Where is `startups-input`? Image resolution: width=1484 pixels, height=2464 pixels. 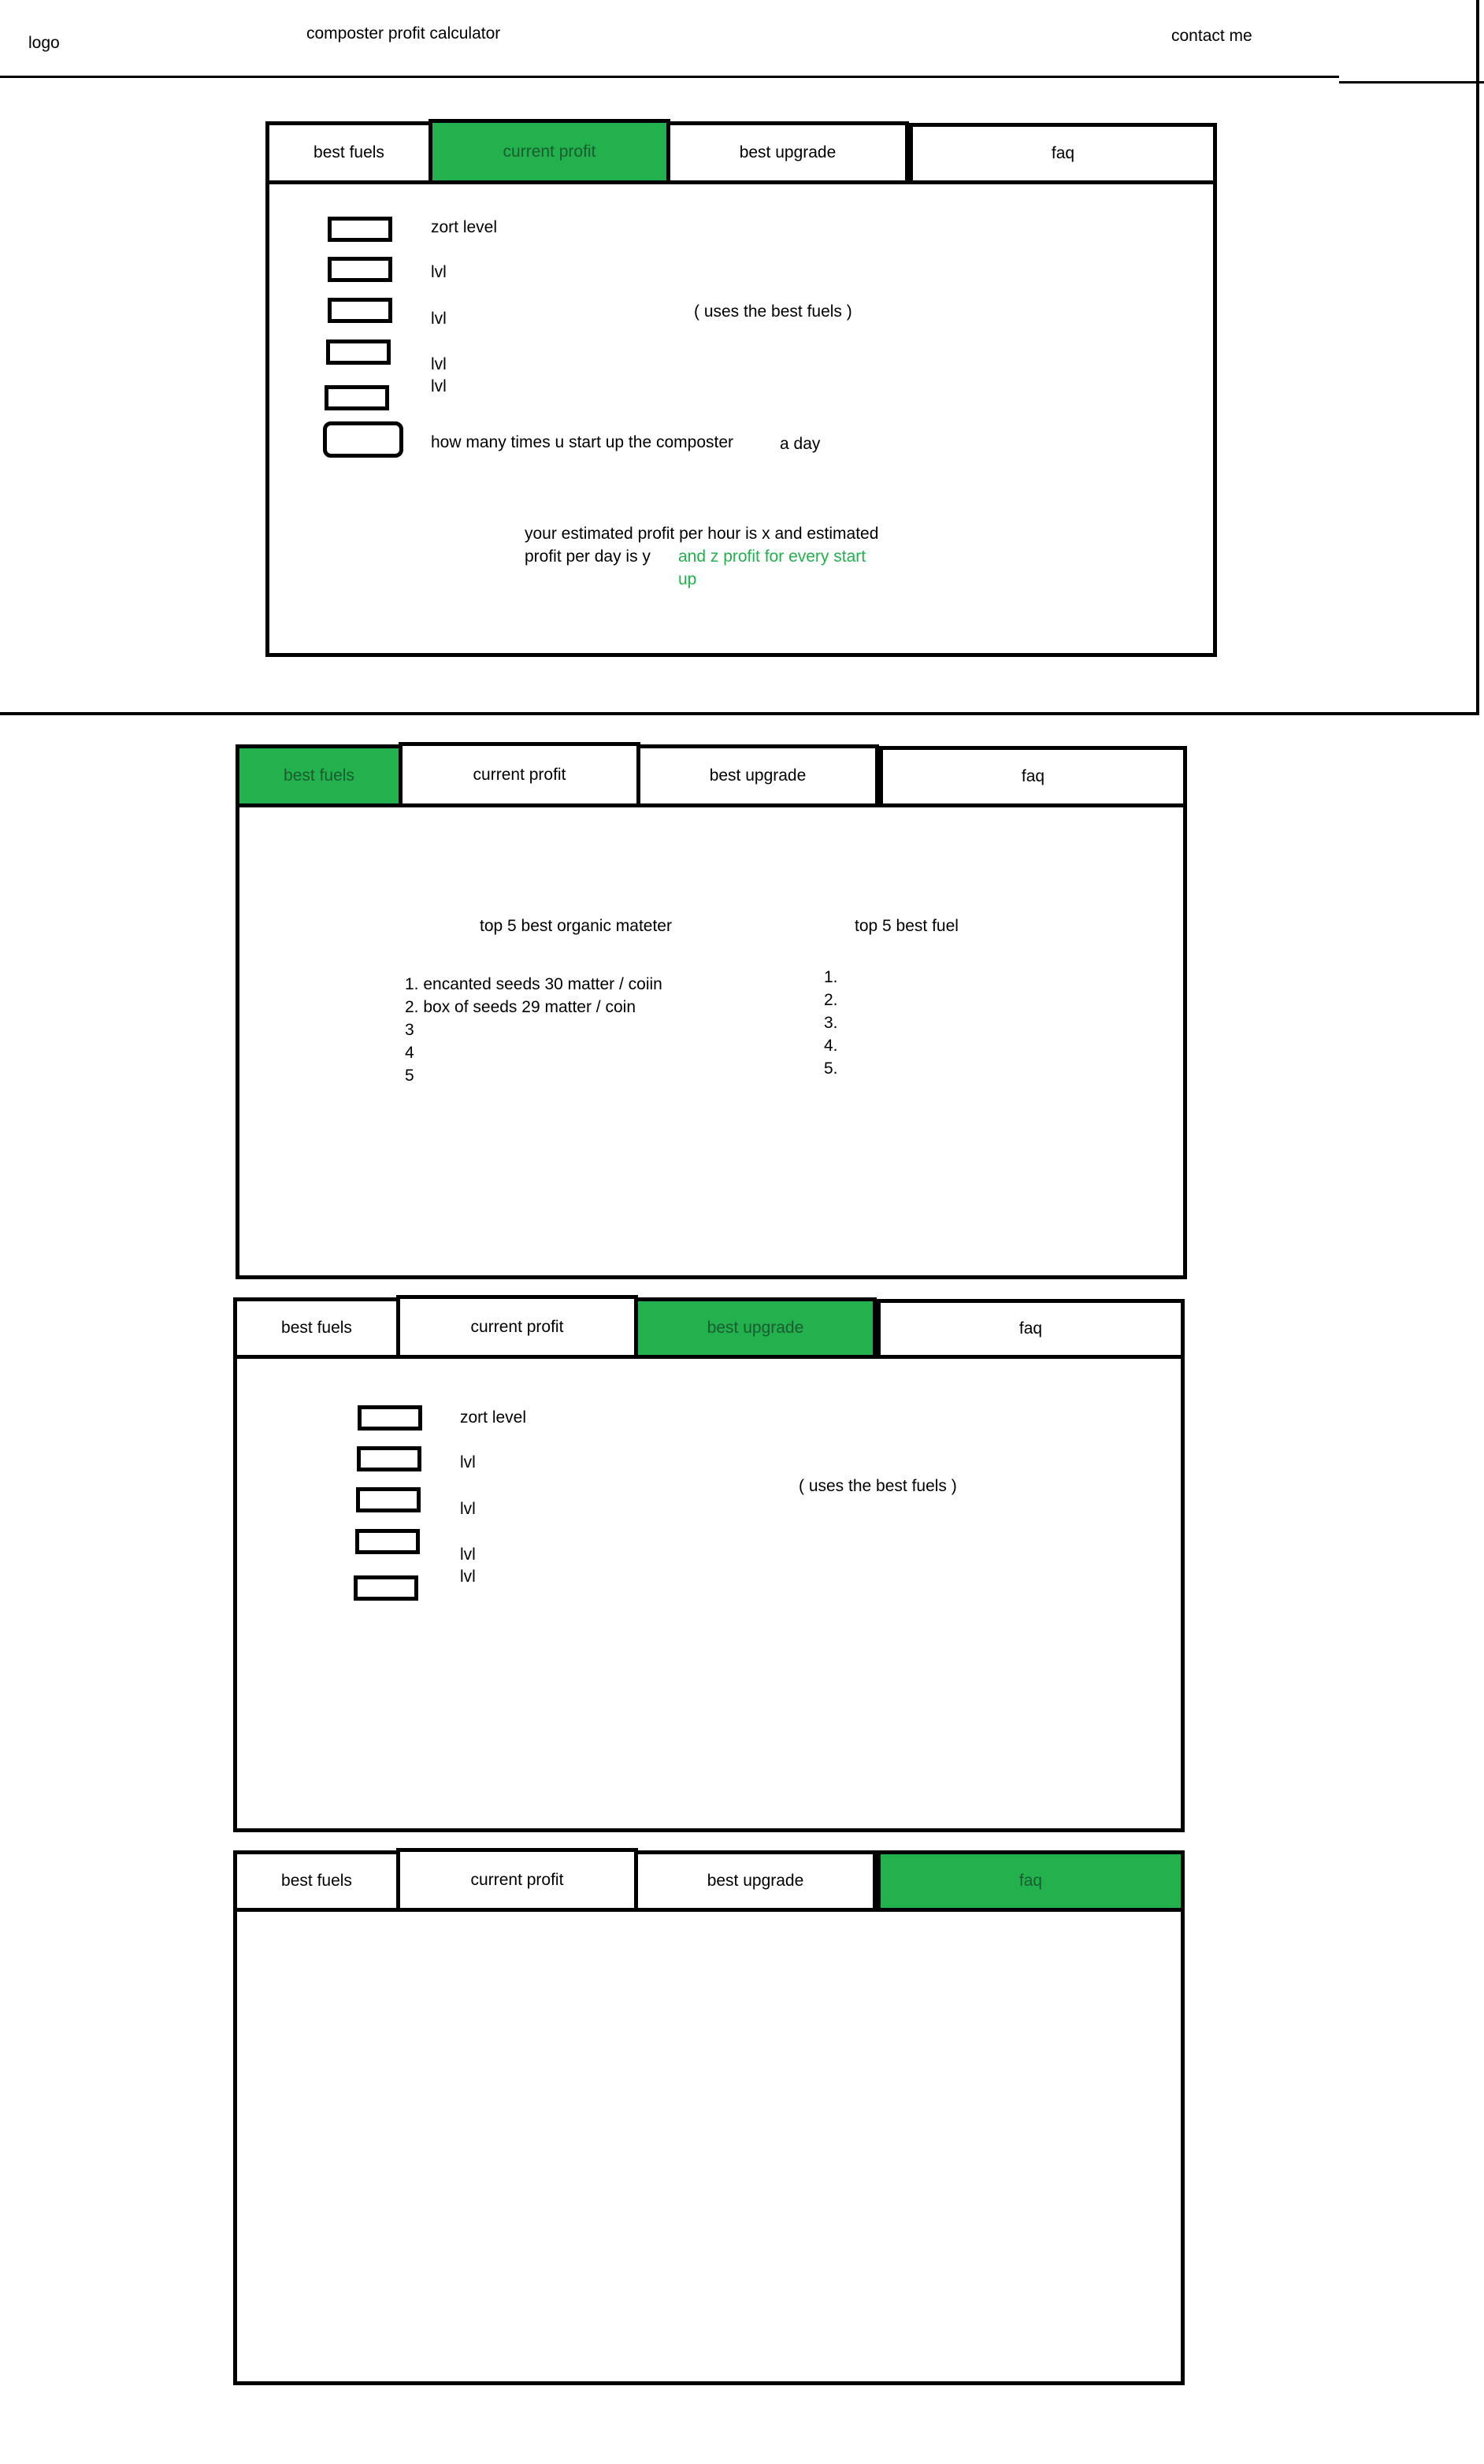 startups-input is located at coordinates (363, 439).